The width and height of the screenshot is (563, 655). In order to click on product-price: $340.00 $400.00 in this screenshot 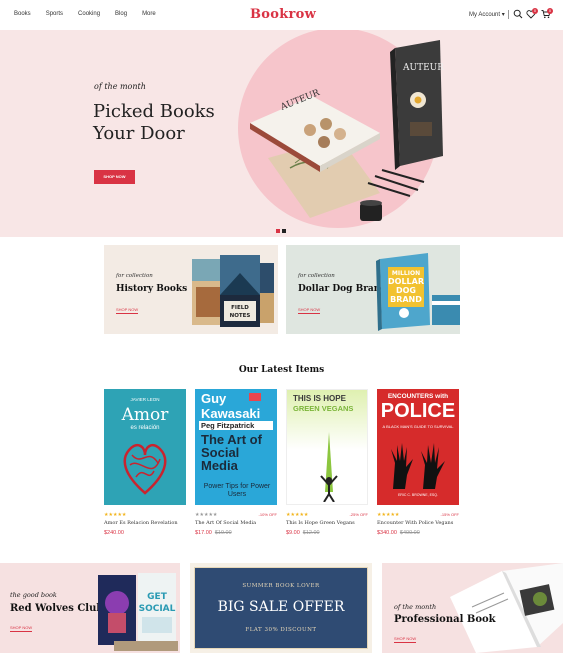, I will do `click(398, 533)`.